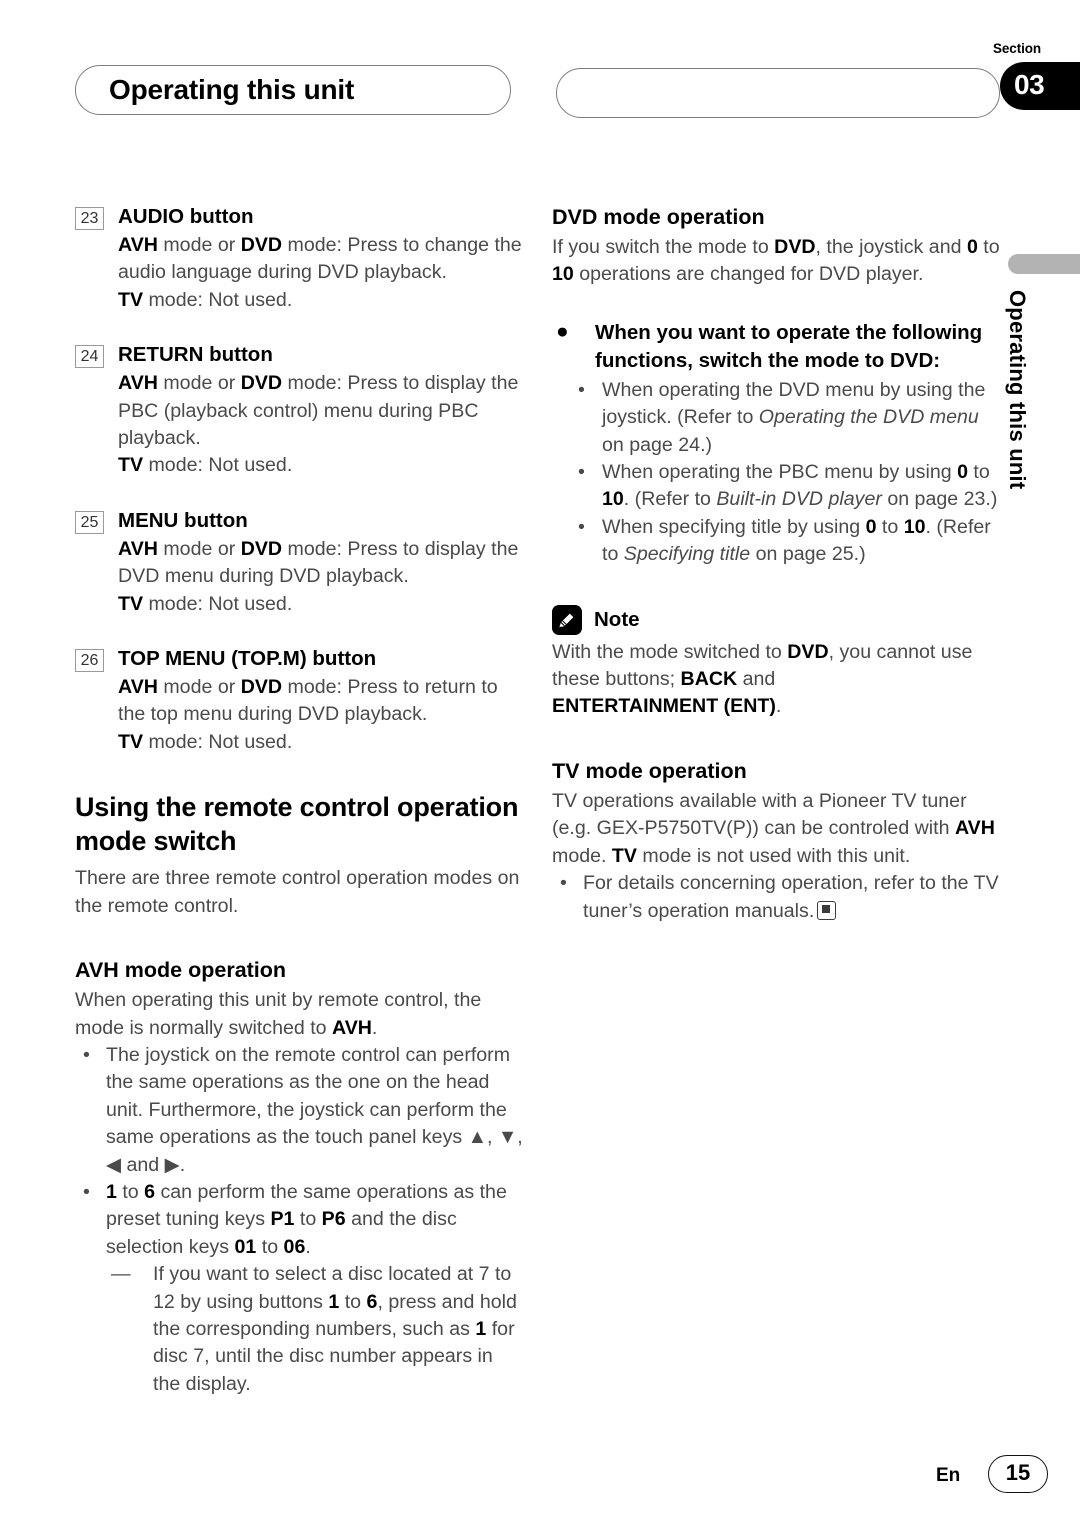  Describe the element at coordinates (299, 970) in the screenshot. I see `avh-mode-heading: AVH mode operation` at that location.